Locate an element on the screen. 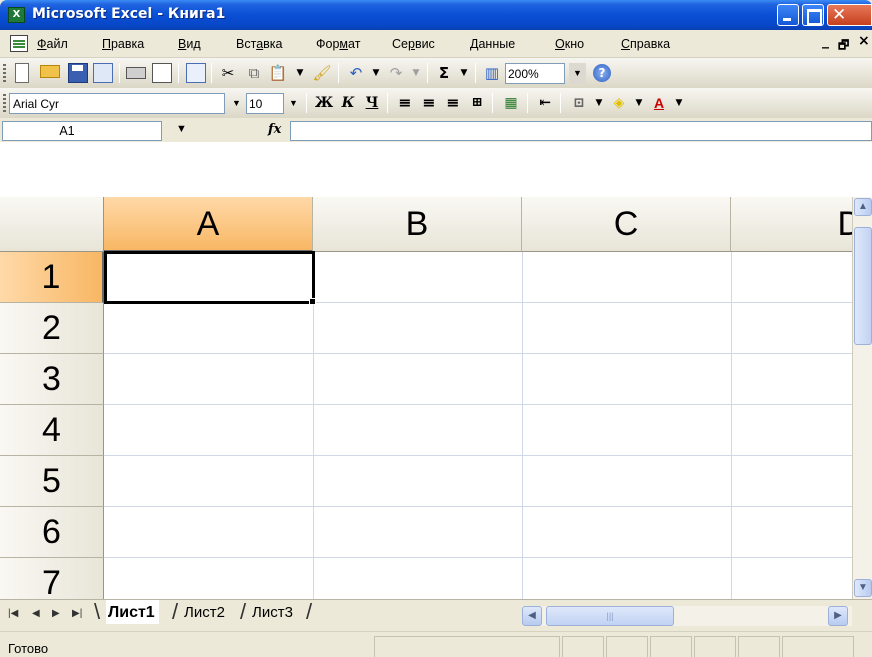  menu-file: Файл is located at coordinates (52, 44).